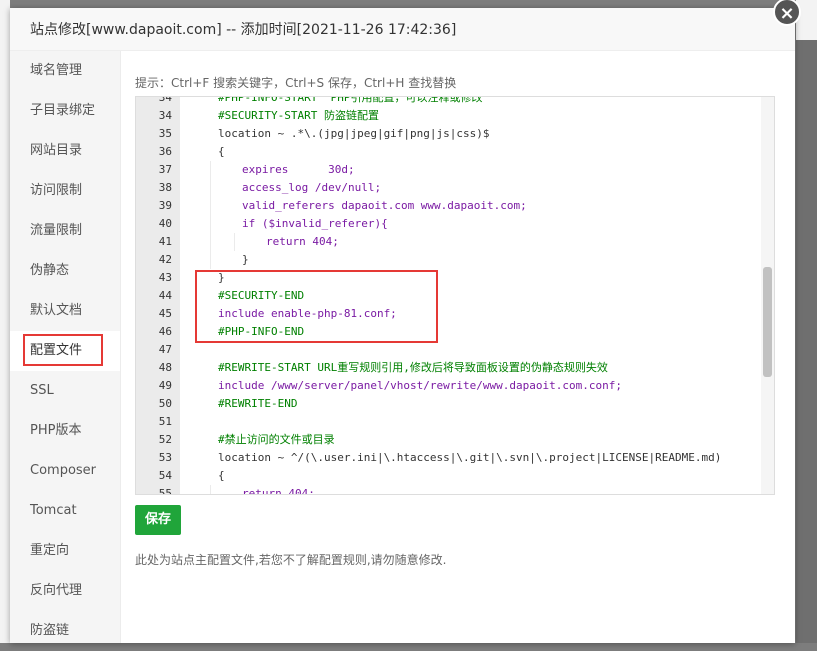 The width and height of the screenshot is (817, 651). Describe the element at coordinates (451, 332) in the screenshot. I see `code-line: 46 #PHP-INFO-END` at that location.